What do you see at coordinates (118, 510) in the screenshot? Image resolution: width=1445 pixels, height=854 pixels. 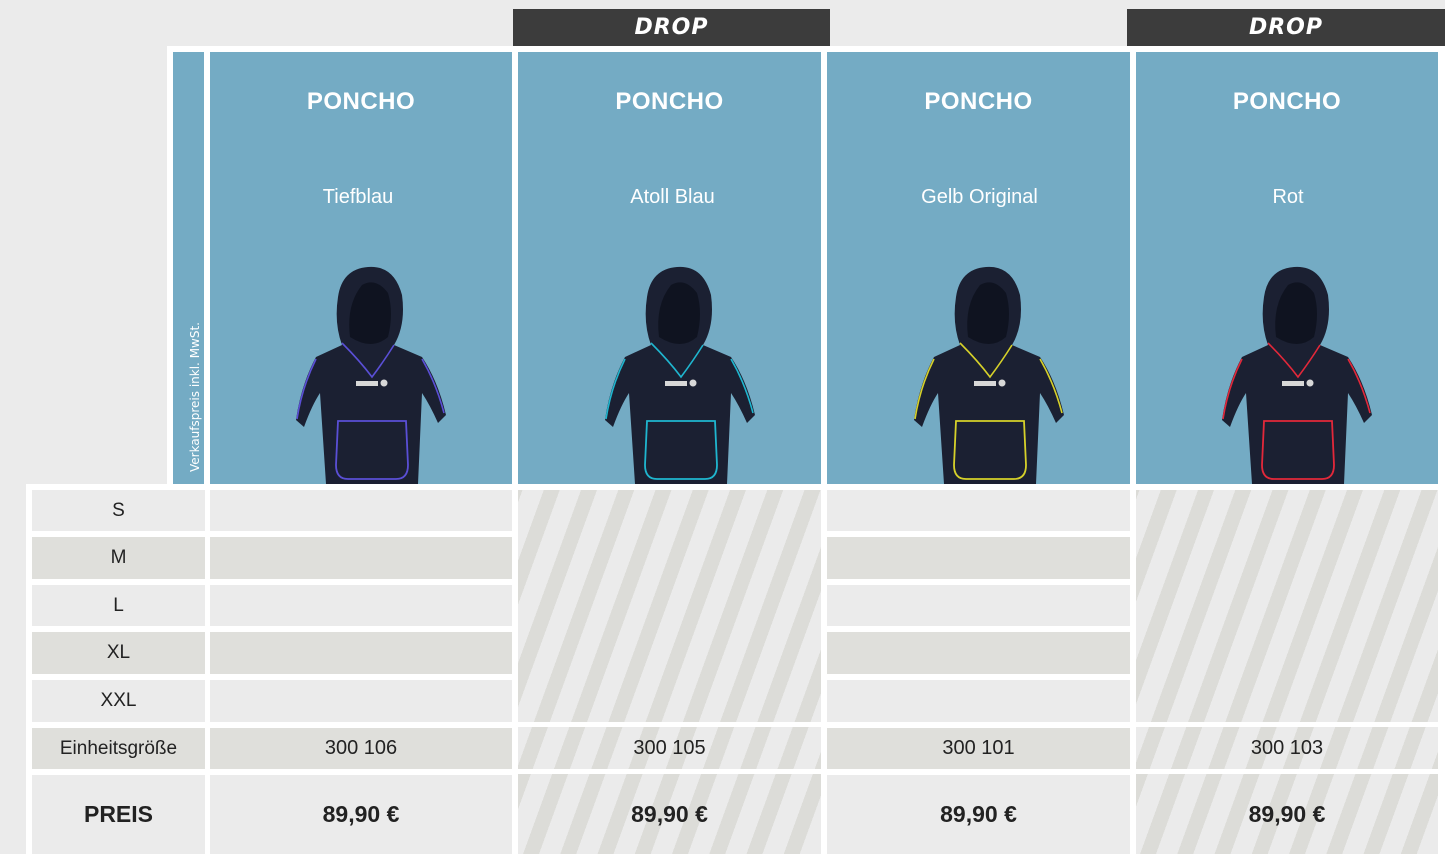 I see `size-label-s: S` at bounding box center [118, 510].